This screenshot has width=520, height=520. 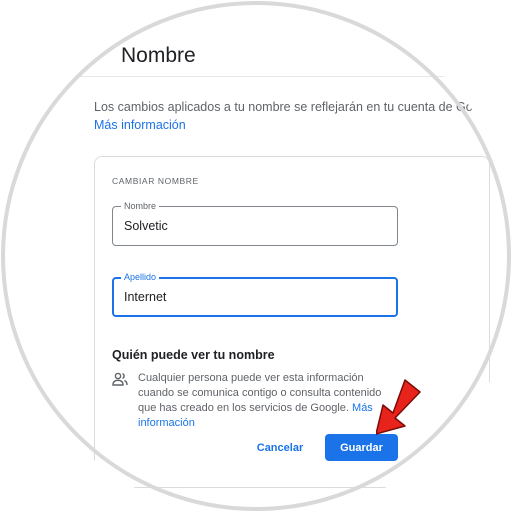 What do you see at coordinates (254, 297) in the screenshot?
I see `last-name-input` at bounding box center [254, 297].